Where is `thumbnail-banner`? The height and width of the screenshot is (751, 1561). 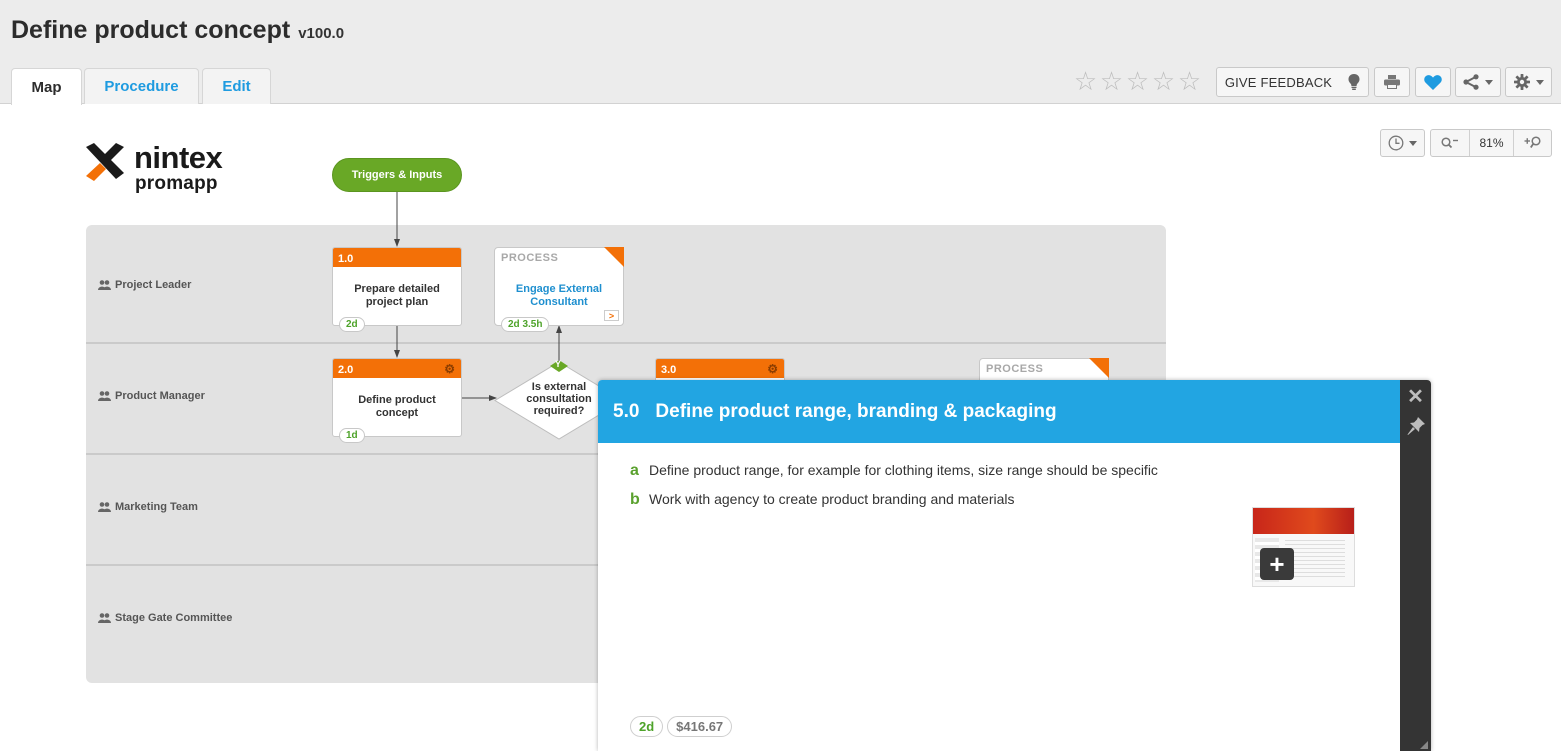 thumbnail-banner is located at coordinates (1303, 521).